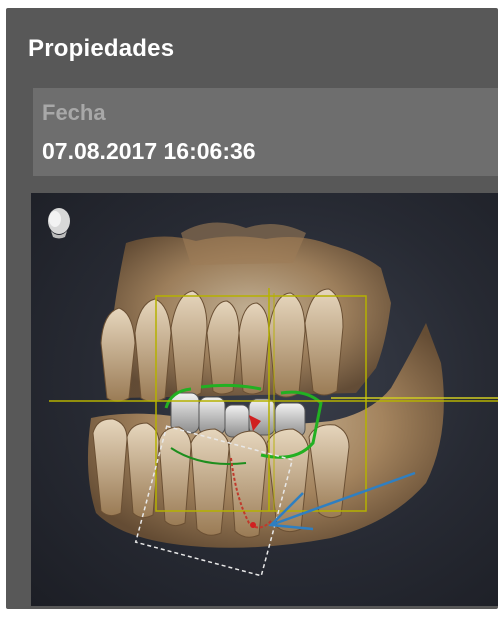  I want to click on property-date: Fecha 07.08.2017 16:06:36, so click(265, 132).